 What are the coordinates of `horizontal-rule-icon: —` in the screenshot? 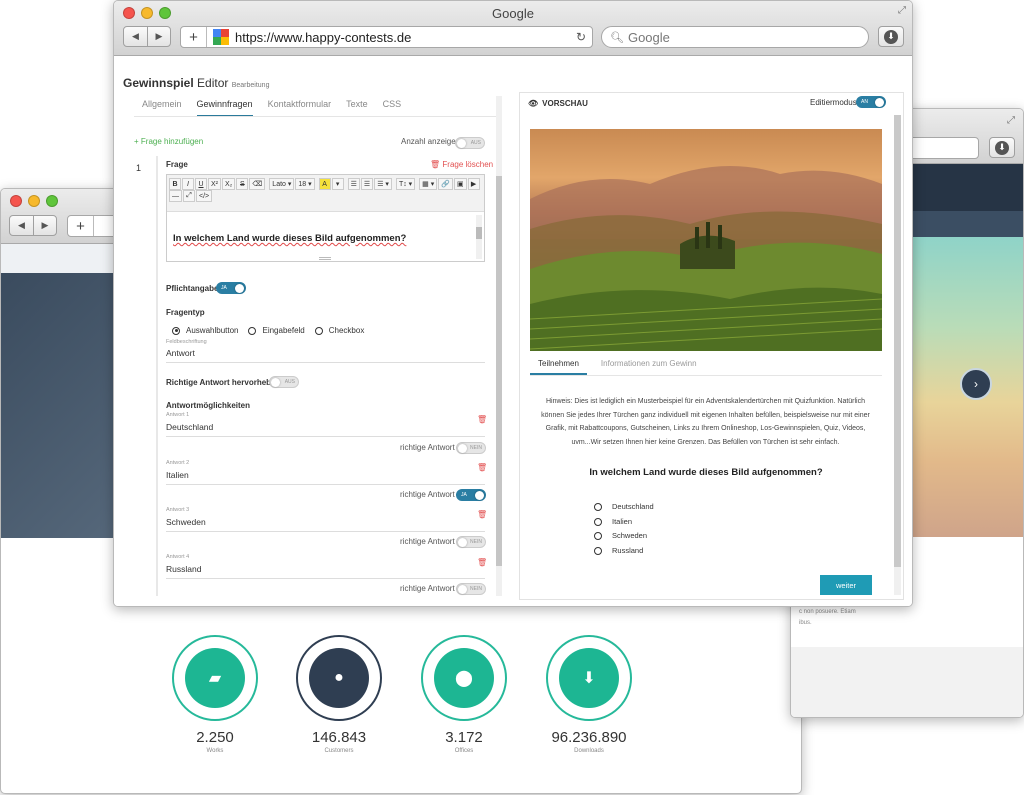 It's located at (175, 196).